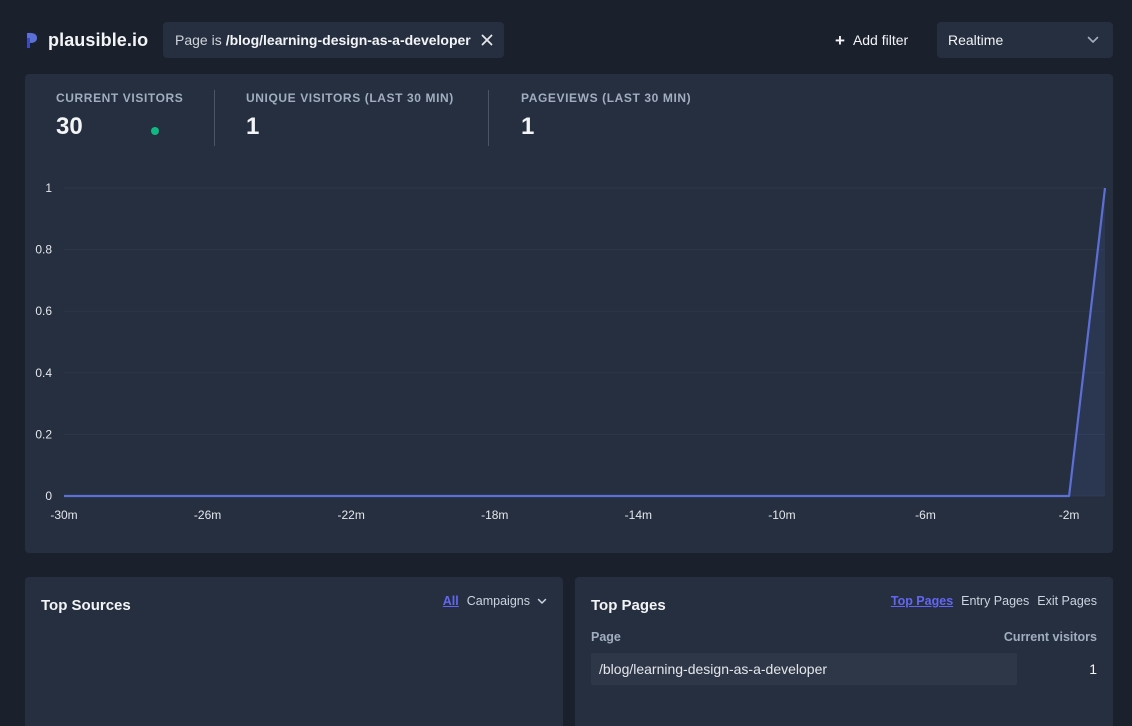  What do you see at coordinates (925, 515) in the screenshot?
I see `x-tick-label: -6m` at bounding box center [925, 515].